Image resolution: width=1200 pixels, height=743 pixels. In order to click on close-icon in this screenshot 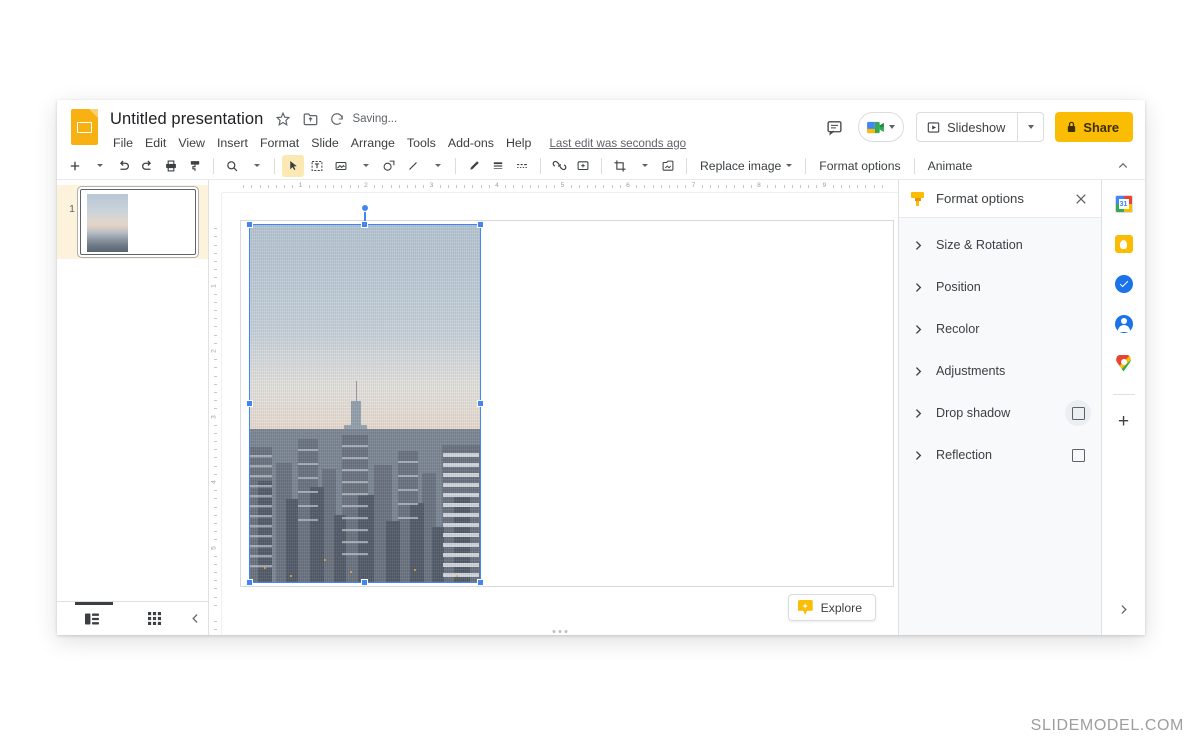, I will do `click(1081, 199)`.